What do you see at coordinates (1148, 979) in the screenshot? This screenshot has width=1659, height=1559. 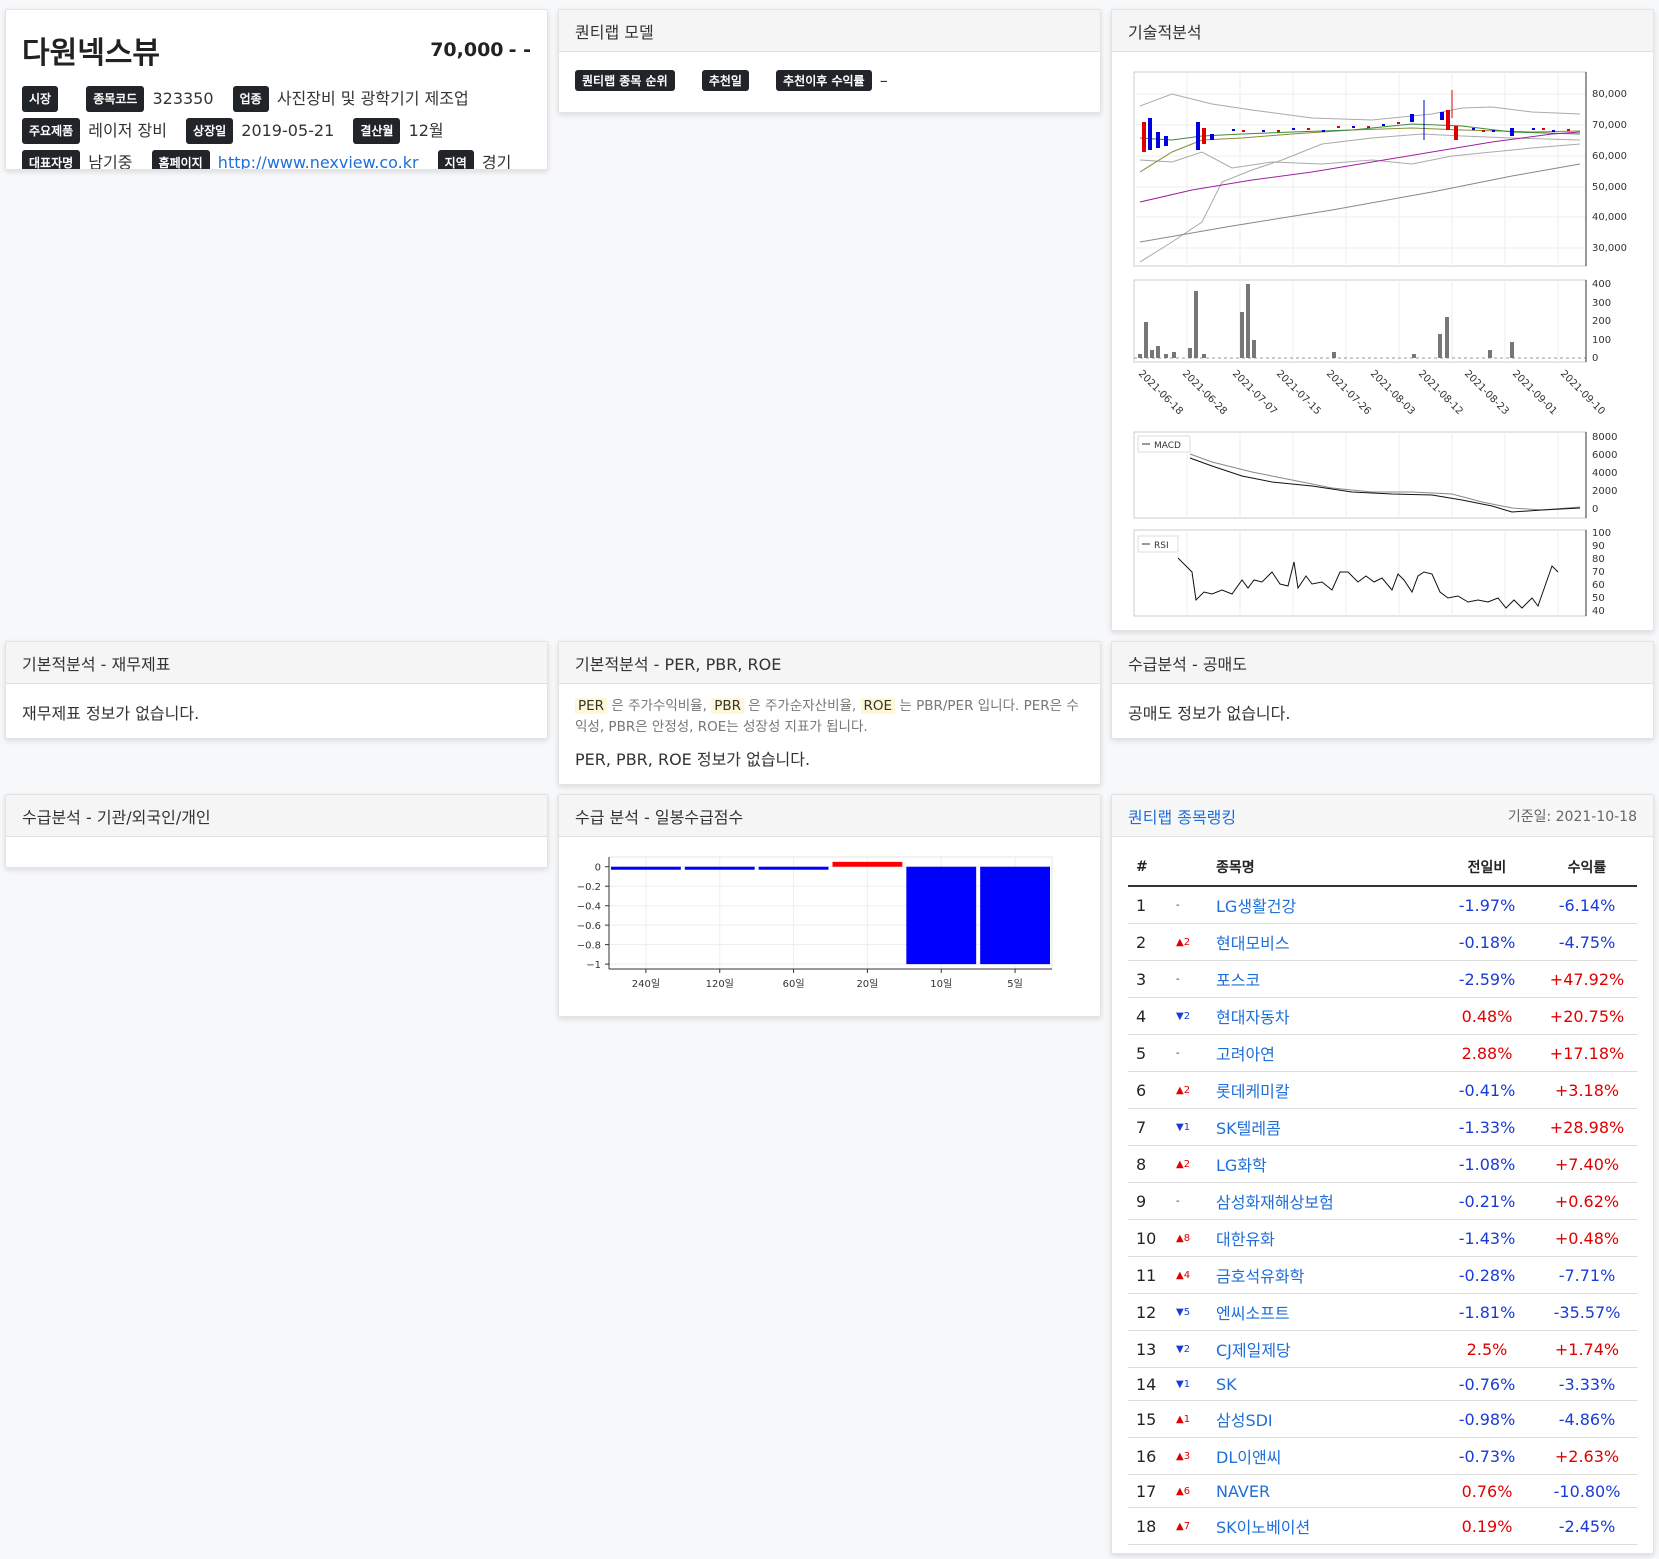 I see `rank-number: 3` at bounding box center [1148, 979].